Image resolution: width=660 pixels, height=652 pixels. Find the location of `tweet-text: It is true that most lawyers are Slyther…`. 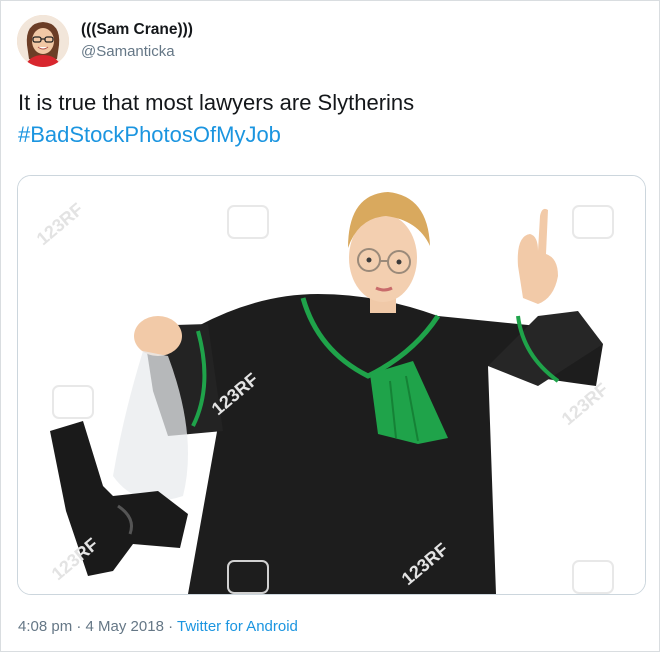

tweet-text: It is true that most lawyers are Slyther… is located at coordinates (328, 119).